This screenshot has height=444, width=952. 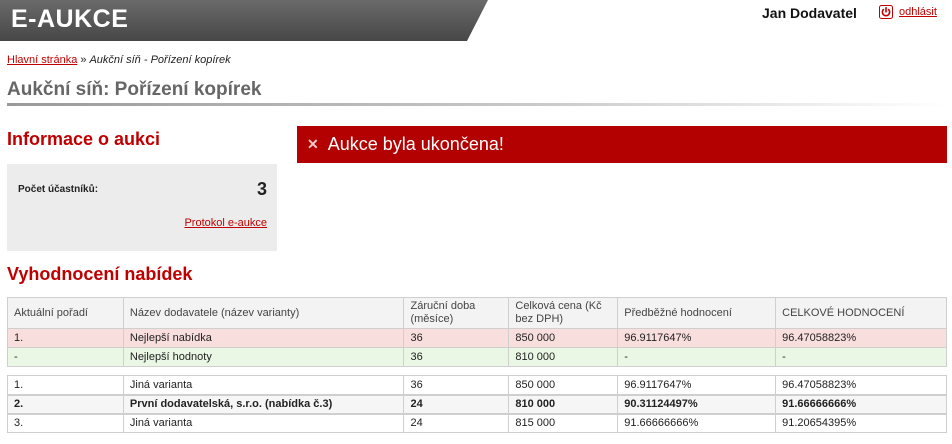 I want to click on best-values-row: - Nejlepší hodnoty 36 810 000 - -, so click(x=477, y=357).